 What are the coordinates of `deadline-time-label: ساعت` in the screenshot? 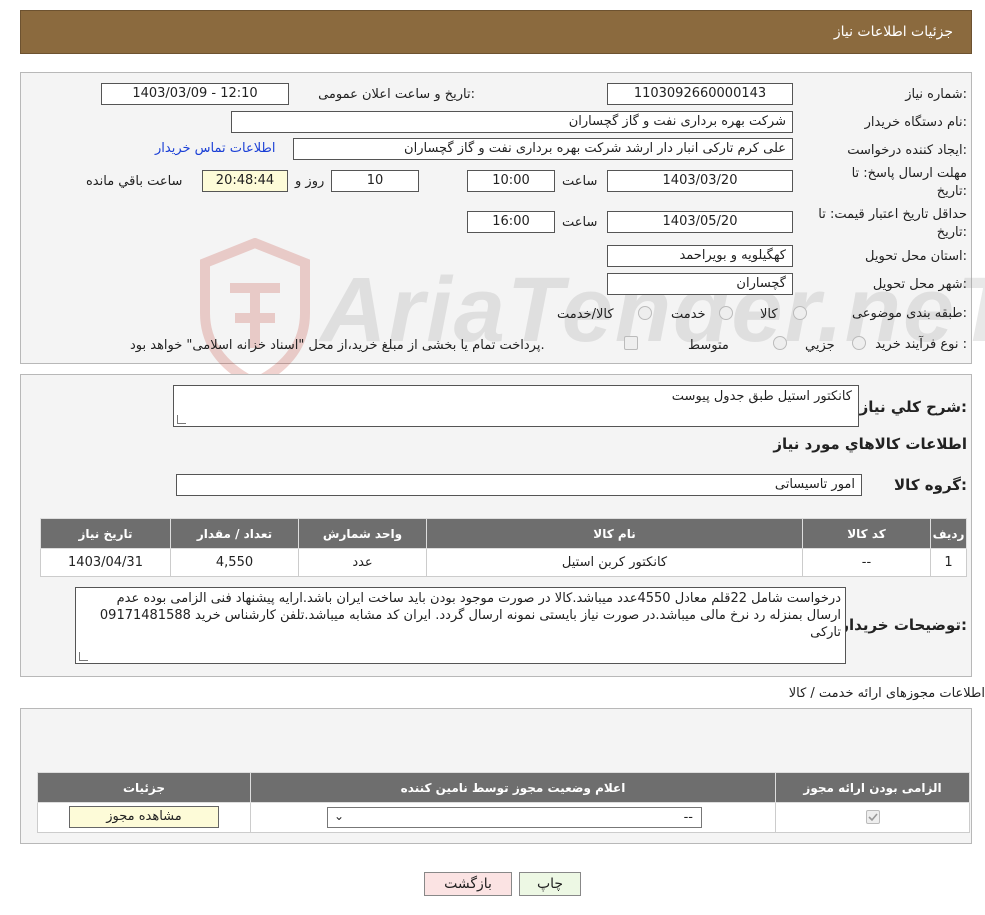 It's located at (580, 181).